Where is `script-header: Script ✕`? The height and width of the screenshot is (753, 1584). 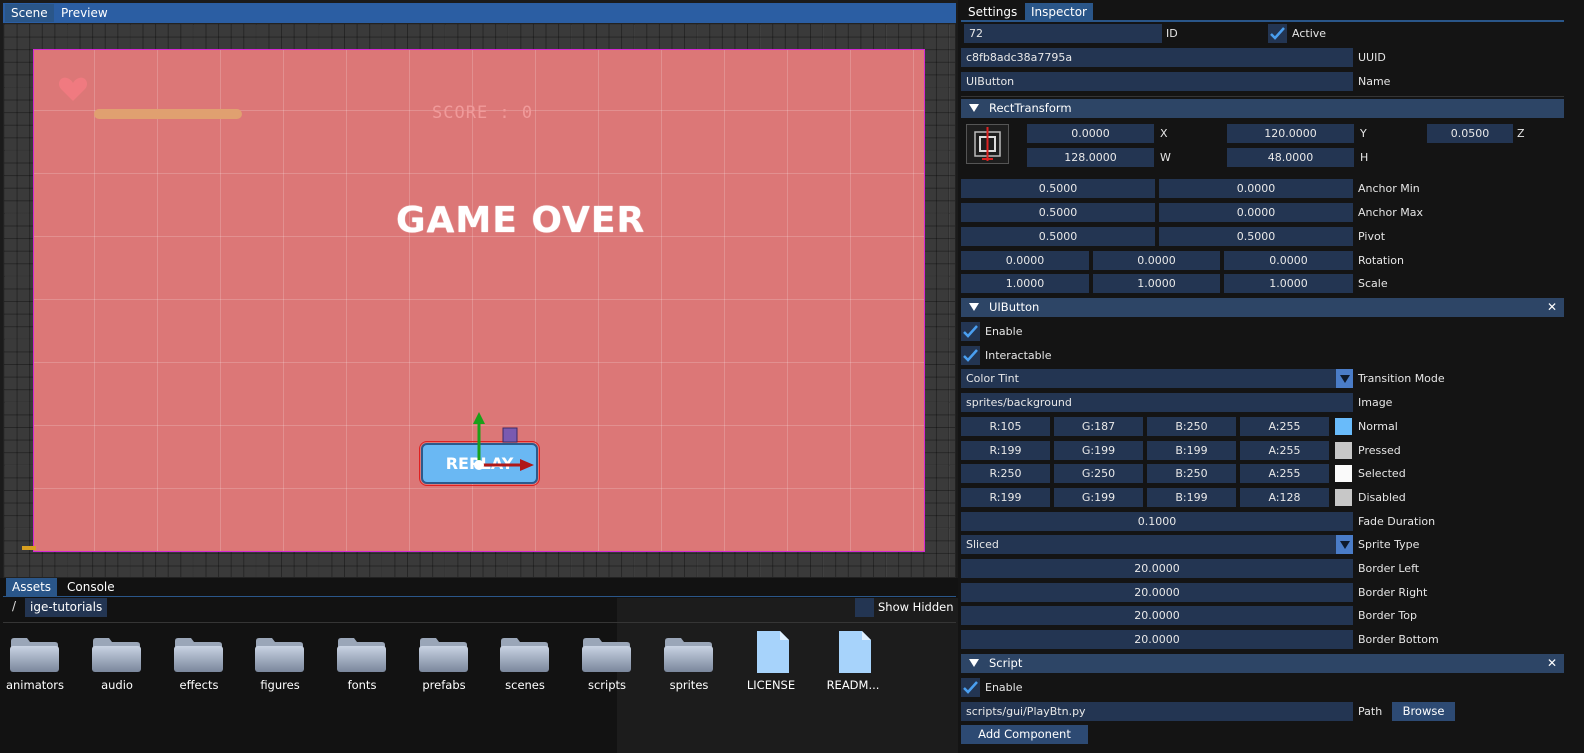 script-header: Script ✕ is located at coordinates (1262, 663).